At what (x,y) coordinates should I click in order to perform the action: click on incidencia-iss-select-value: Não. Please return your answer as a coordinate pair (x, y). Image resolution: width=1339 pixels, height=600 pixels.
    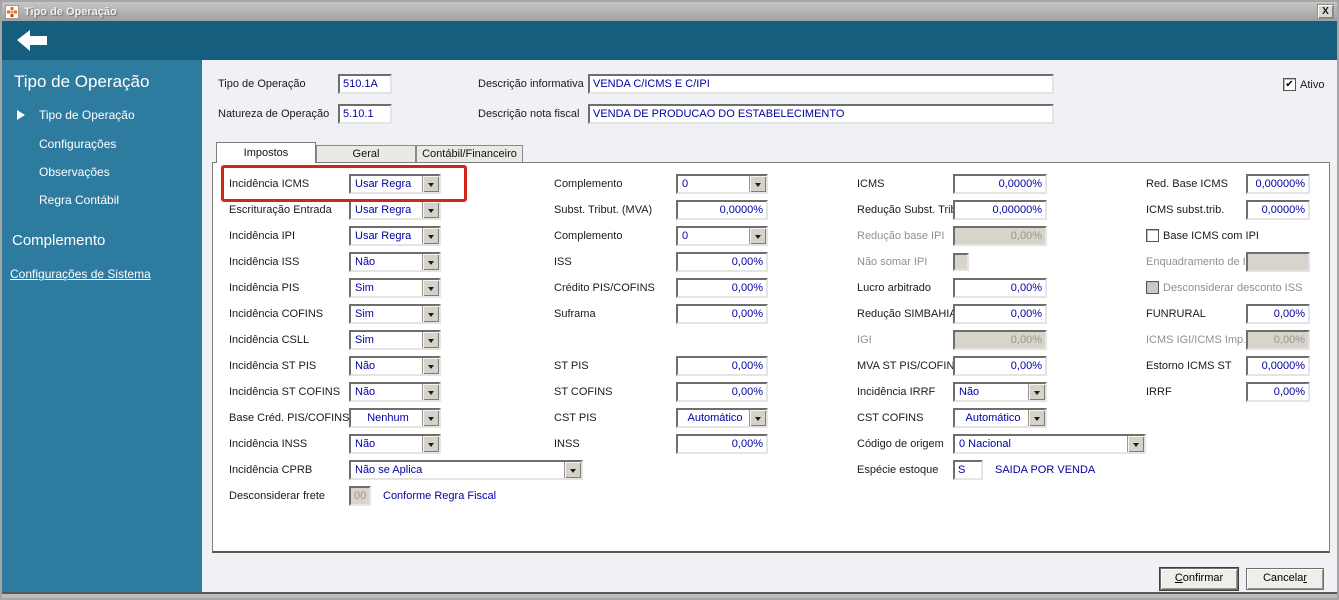
    Looking at the image, I should click on (365, 262).